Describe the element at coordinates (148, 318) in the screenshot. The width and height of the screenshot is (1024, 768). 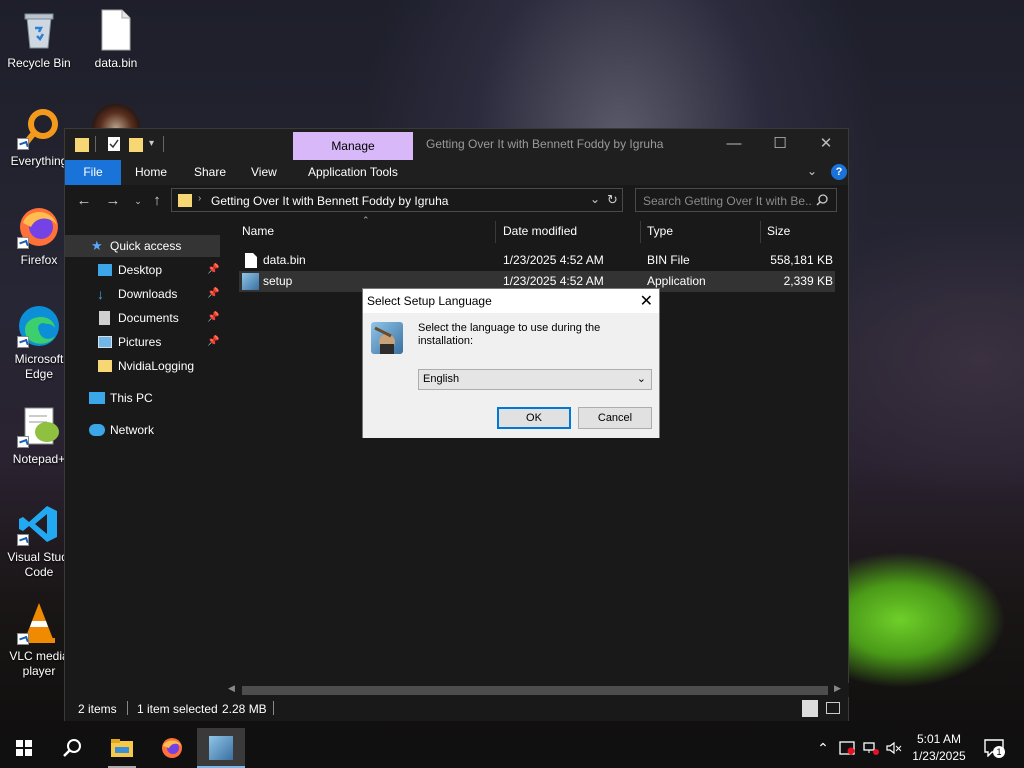
I see `sidebar-item-label: Documents` at that location.